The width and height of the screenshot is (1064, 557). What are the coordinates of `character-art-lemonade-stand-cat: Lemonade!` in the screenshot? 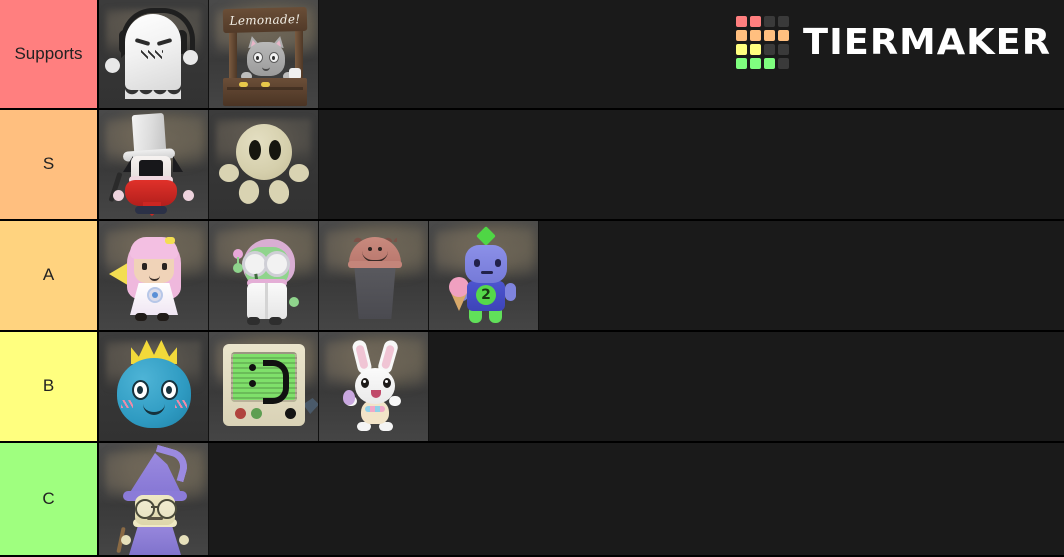 It's located at (263, 54).